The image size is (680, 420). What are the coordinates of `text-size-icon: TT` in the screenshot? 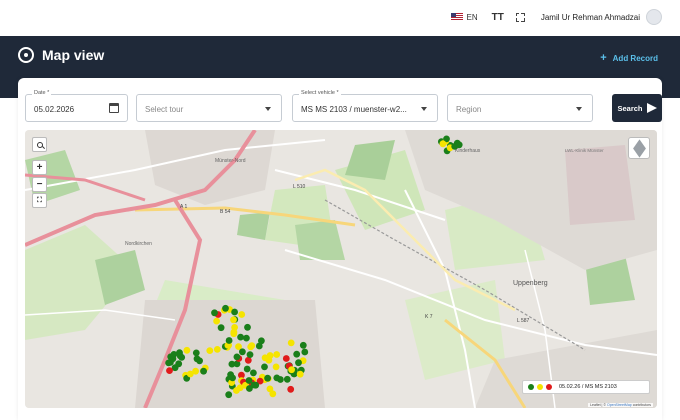 It's located at (498, 17).